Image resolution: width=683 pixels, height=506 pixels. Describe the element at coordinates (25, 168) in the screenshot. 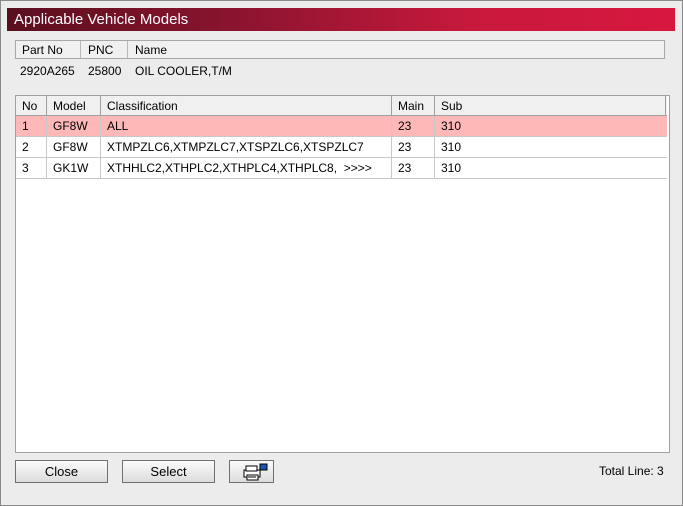

I see `cell-no: 3` at that location.